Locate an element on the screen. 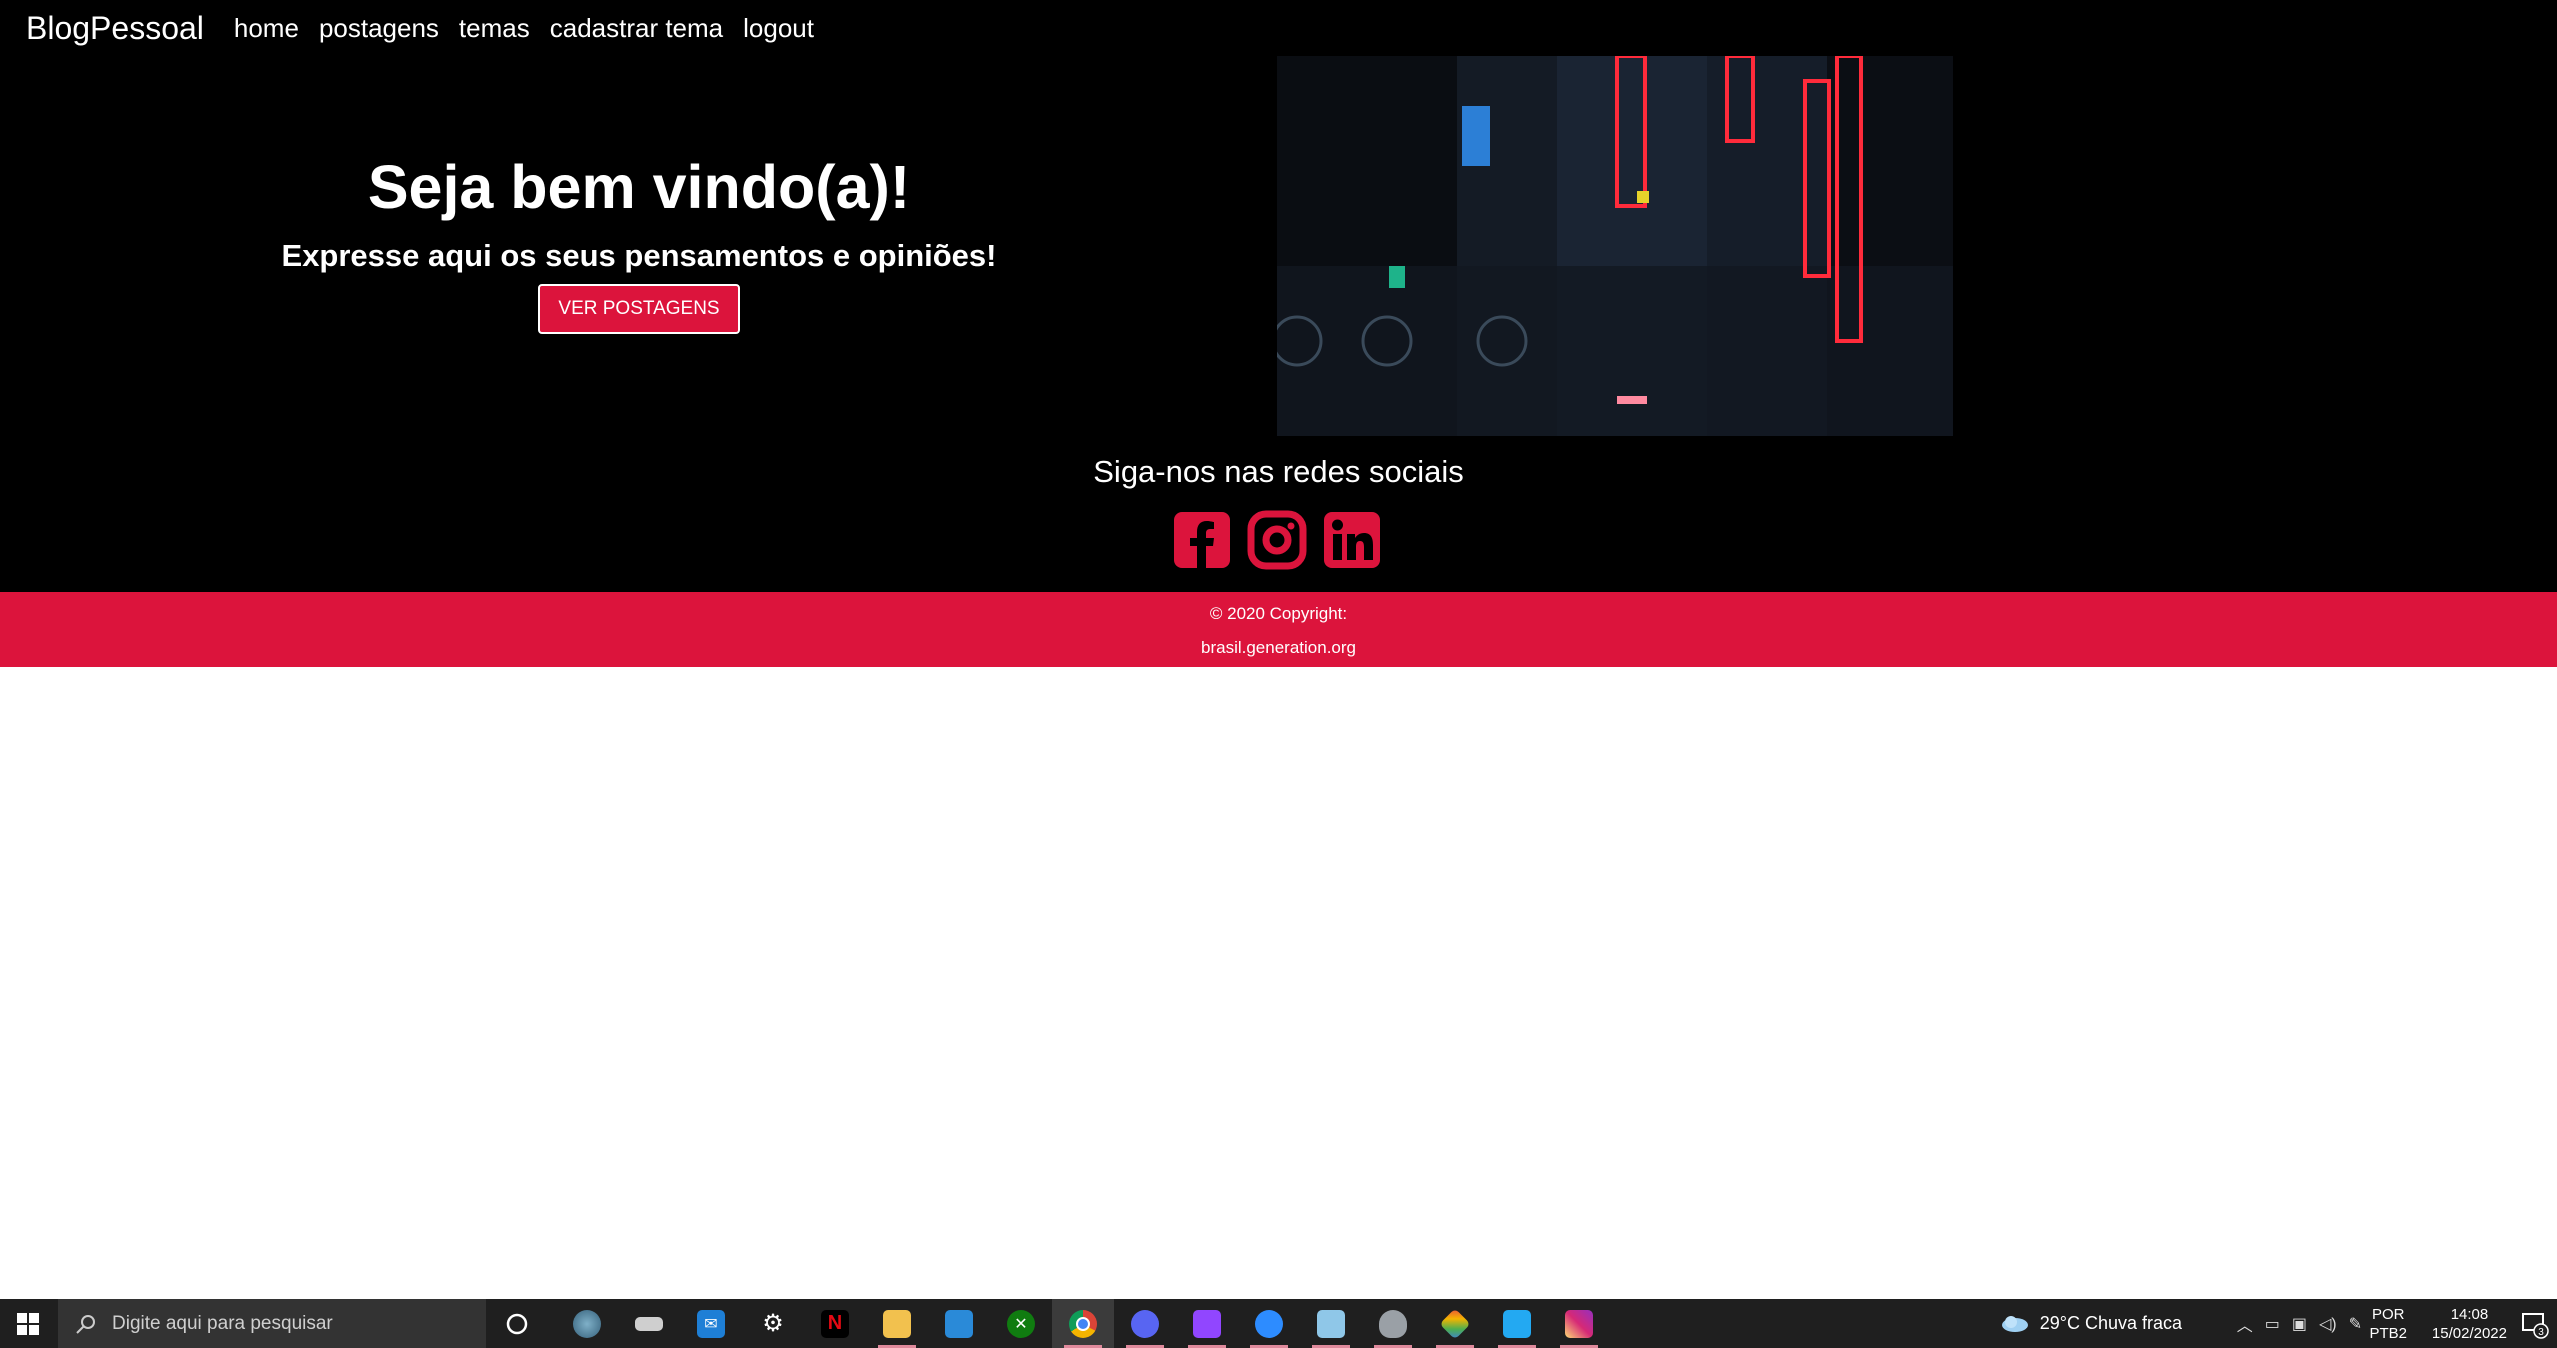  xbox-icon: ✕ is located at coordinates (1021, 1323).